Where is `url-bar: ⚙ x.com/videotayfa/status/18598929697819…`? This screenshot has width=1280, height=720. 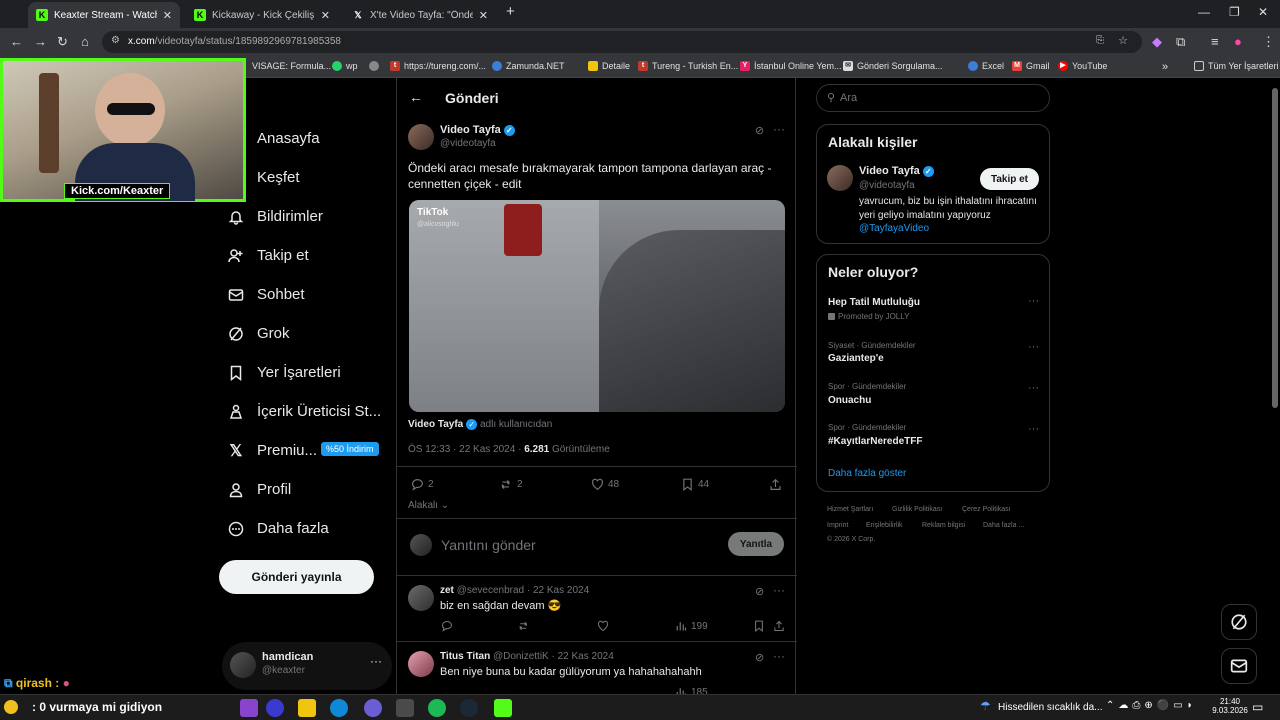 url-bar: ⚙ x.com/videotayfa/status/18598929697819… is located at coordinates (622, 42).